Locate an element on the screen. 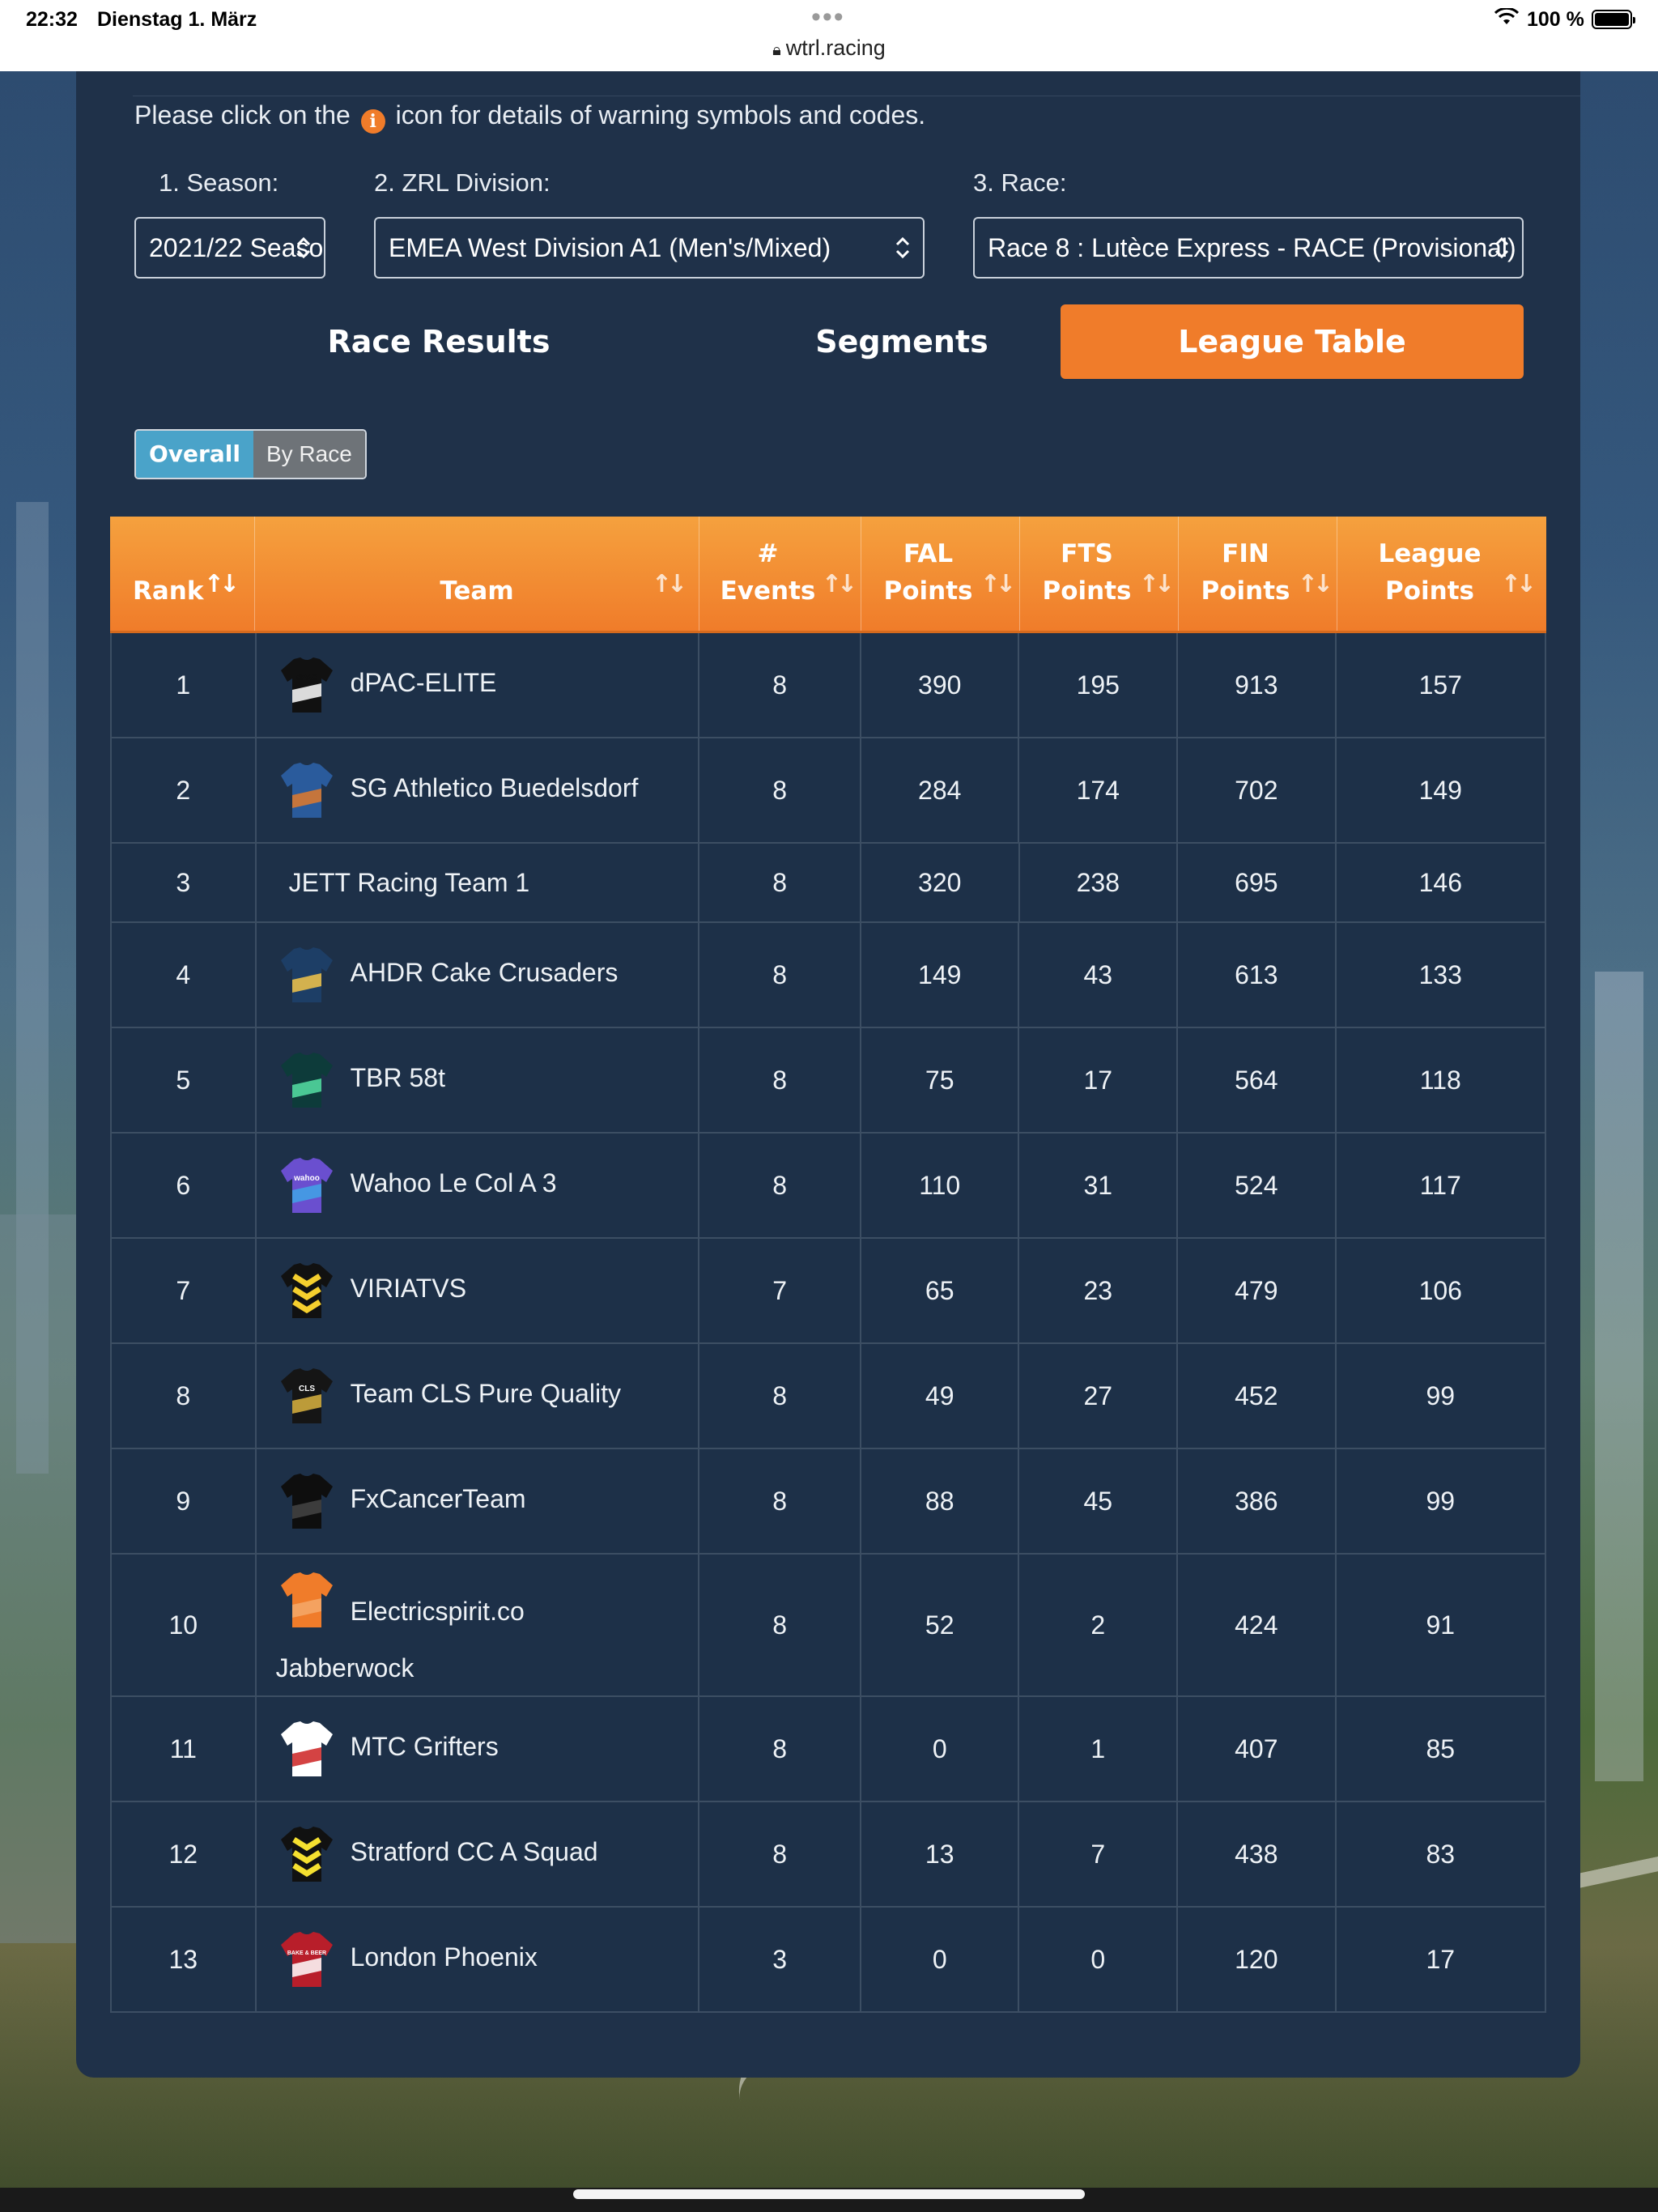  cell-events-value: 7 is located at coordinates (780, 1290).